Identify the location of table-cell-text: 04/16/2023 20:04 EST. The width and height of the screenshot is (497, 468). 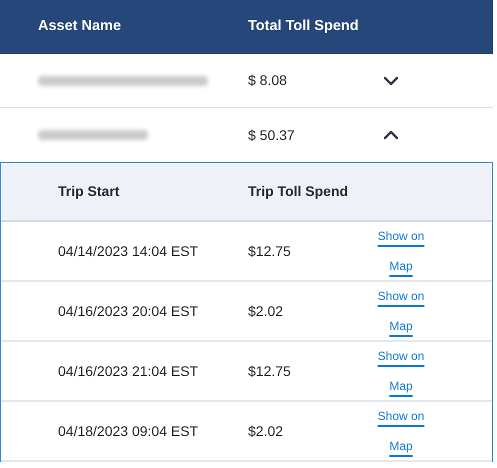
(128, 311).